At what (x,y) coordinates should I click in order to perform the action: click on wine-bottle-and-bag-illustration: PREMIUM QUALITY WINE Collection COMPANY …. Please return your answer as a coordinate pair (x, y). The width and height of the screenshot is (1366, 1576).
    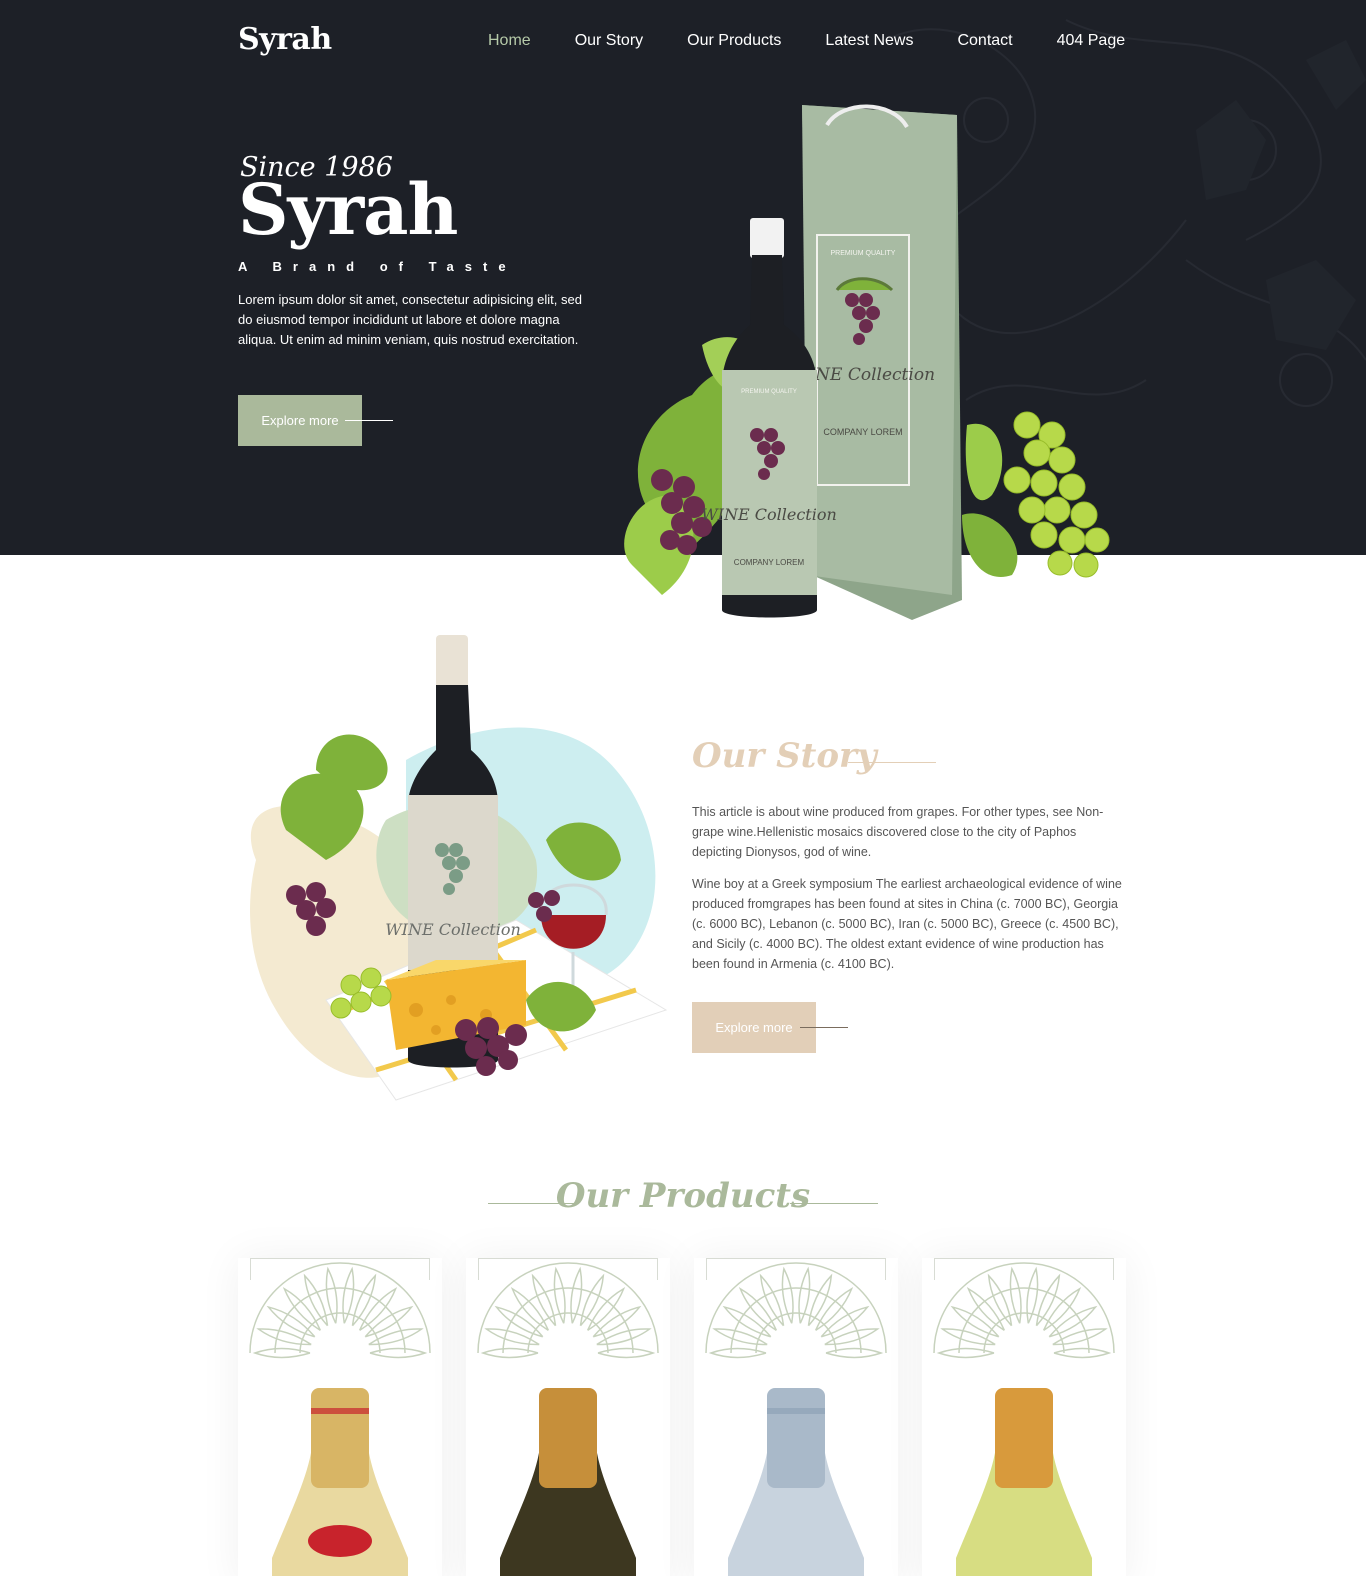
    Looking at the image, I should click on (867, 362).